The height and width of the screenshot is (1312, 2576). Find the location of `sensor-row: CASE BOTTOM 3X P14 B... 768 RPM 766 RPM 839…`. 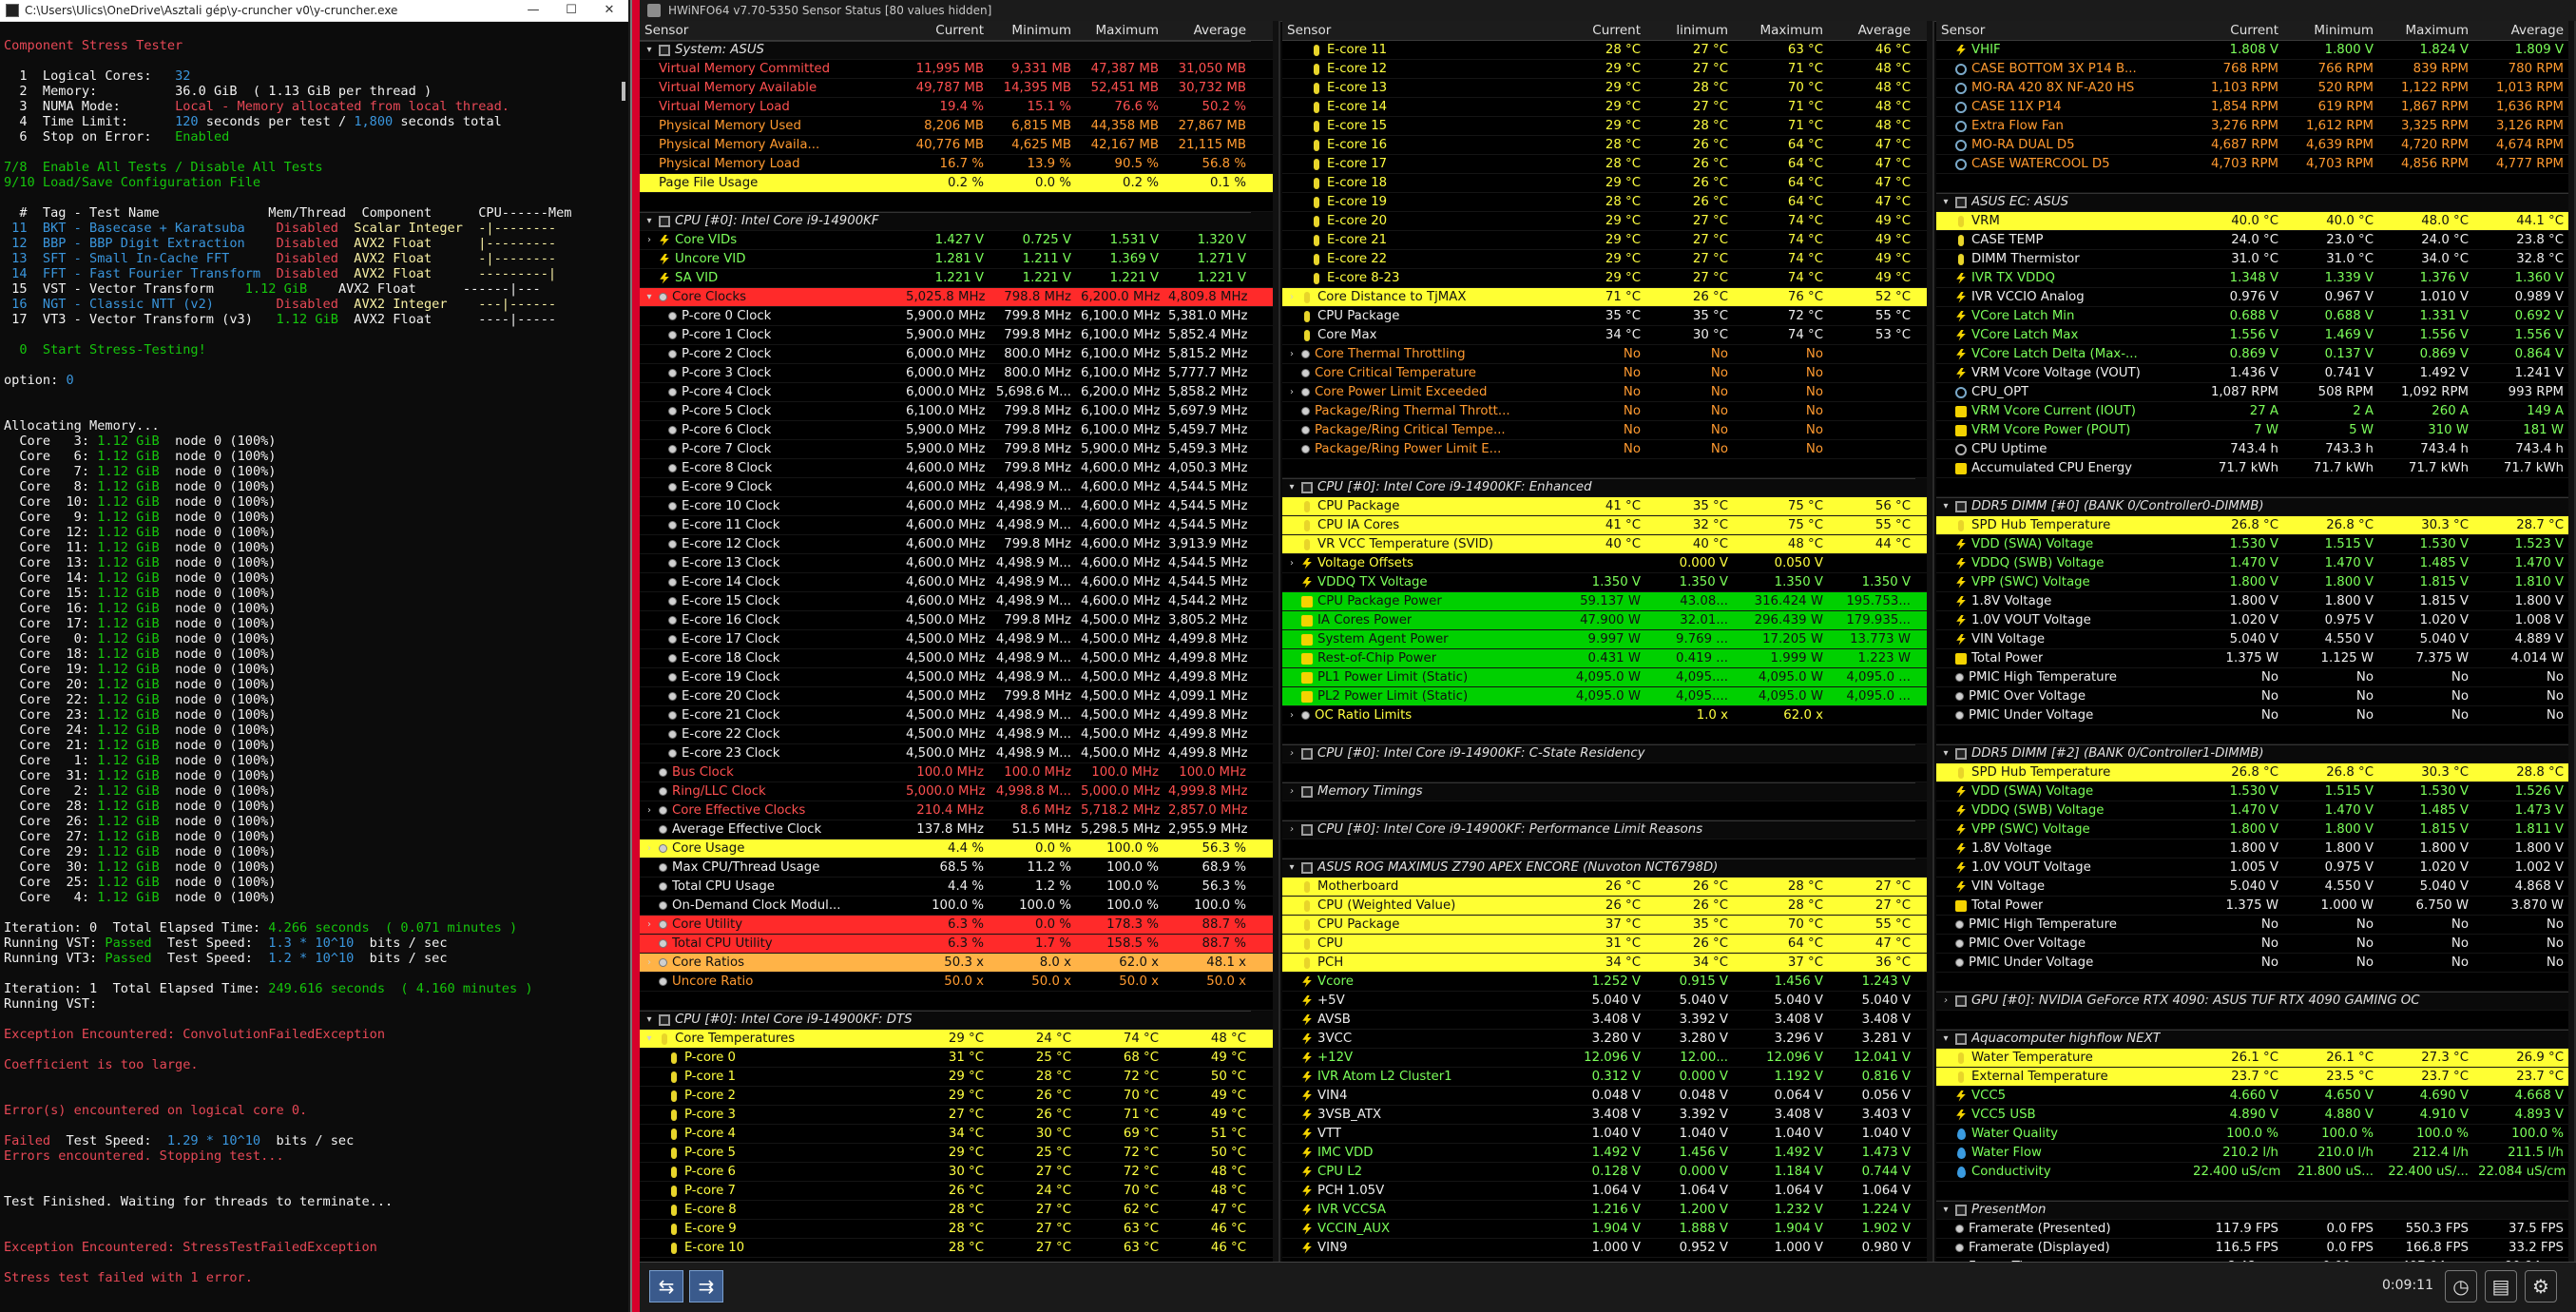

sensor-row: CASE BOTTOM 3X P14 B... 768 RPM 766 RPM 839… is located at coordinates (2255, 69).